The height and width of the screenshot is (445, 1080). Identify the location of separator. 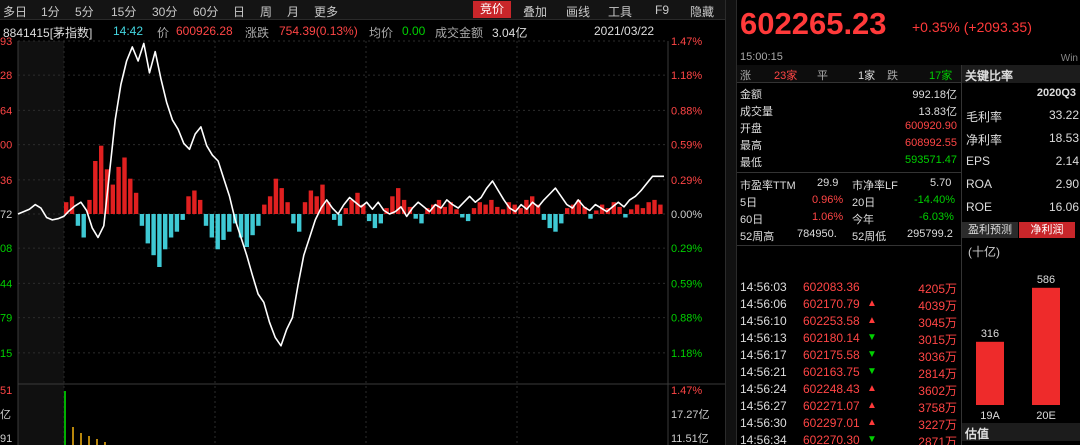
(849, 172).